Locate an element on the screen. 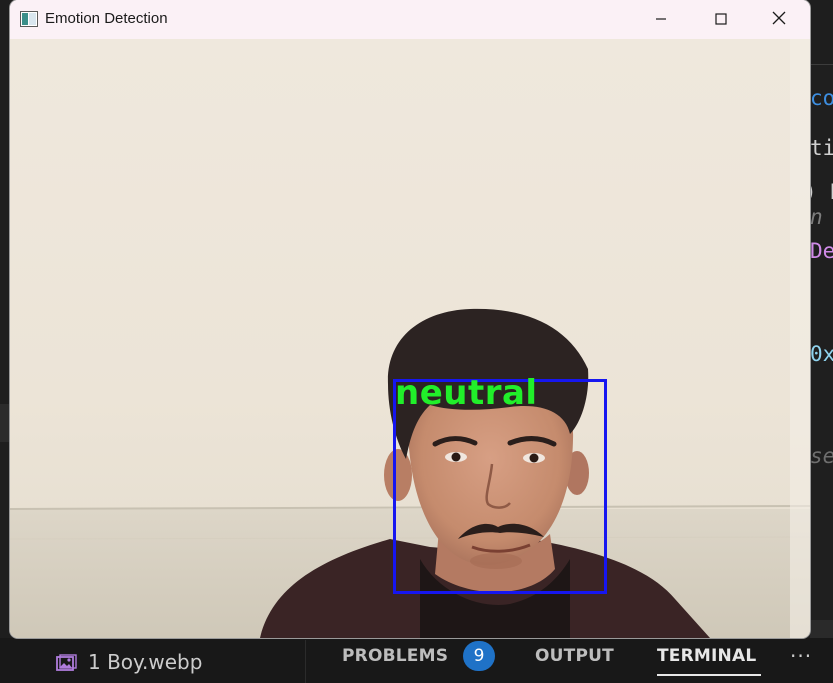 The image size is (833, 683). more-actions-icon: ··· is located at coordinates (801, 656).